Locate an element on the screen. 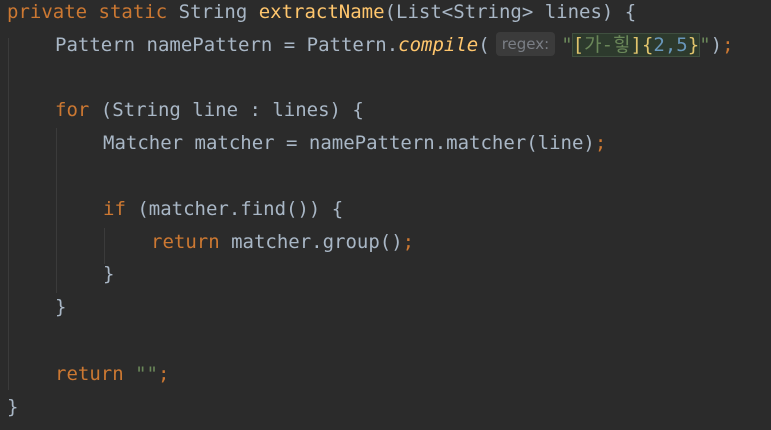  regex-literal: [가-힣]{2,5} is located at coordinates (636, 45).